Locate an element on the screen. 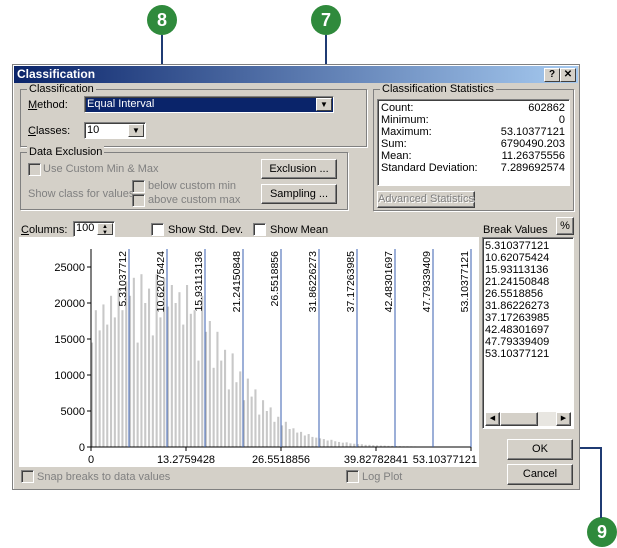  percent-button: % is located at coordinates (565, 226).